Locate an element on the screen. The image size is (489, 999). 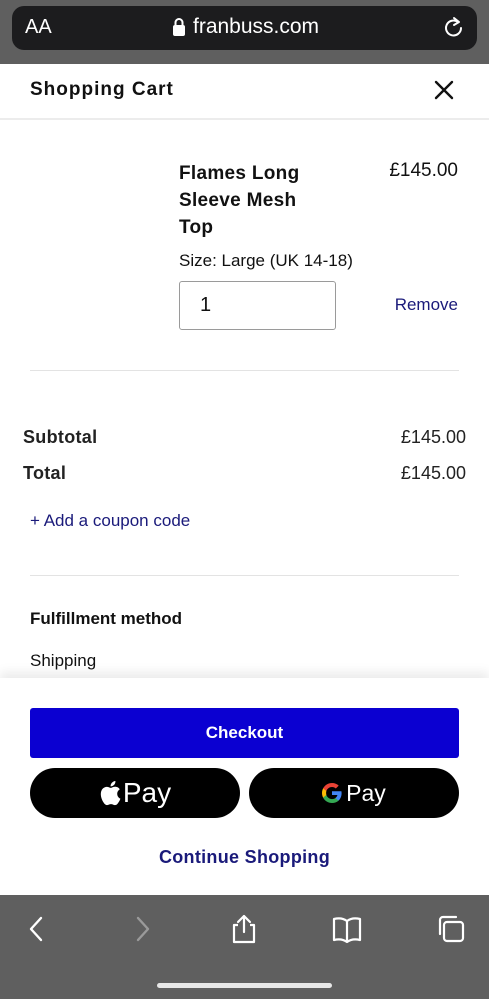
home-indicator is located at coordinates (244, 985).